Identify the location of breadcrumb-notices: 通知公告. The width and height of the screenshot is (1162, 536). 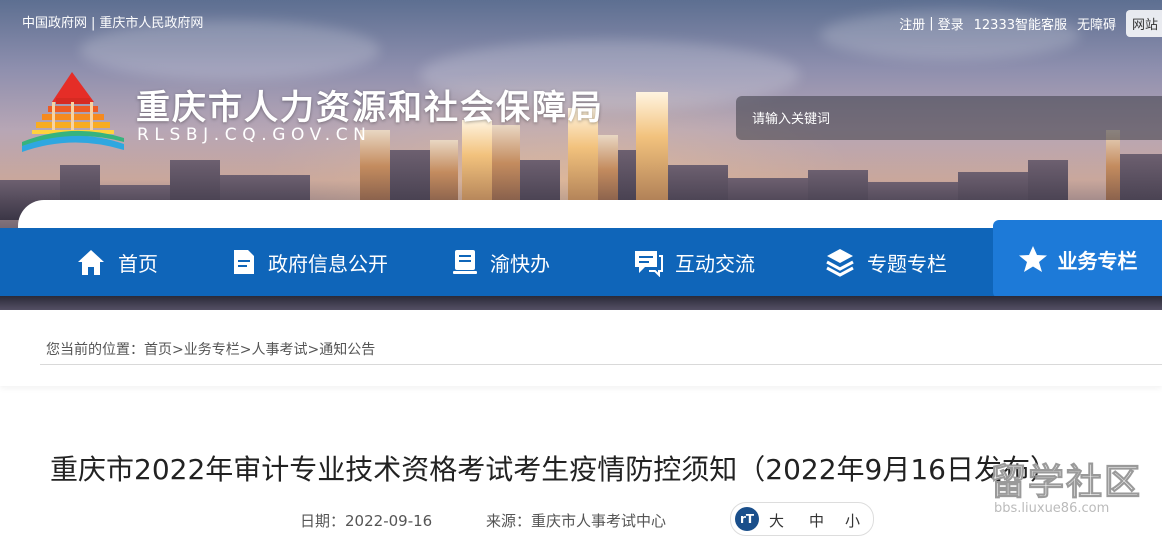
(347, 350).